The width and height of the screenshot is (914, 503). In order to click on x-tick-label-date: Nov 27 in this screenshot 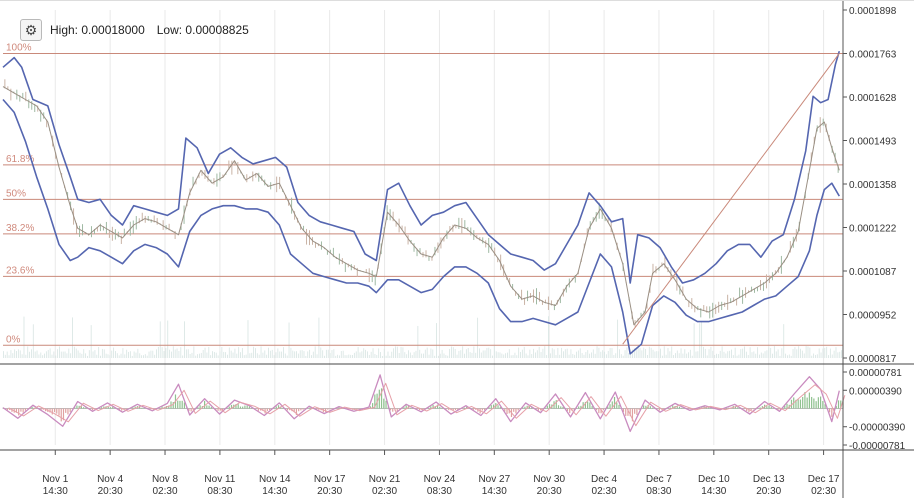, I will do `click(494, 479)`.